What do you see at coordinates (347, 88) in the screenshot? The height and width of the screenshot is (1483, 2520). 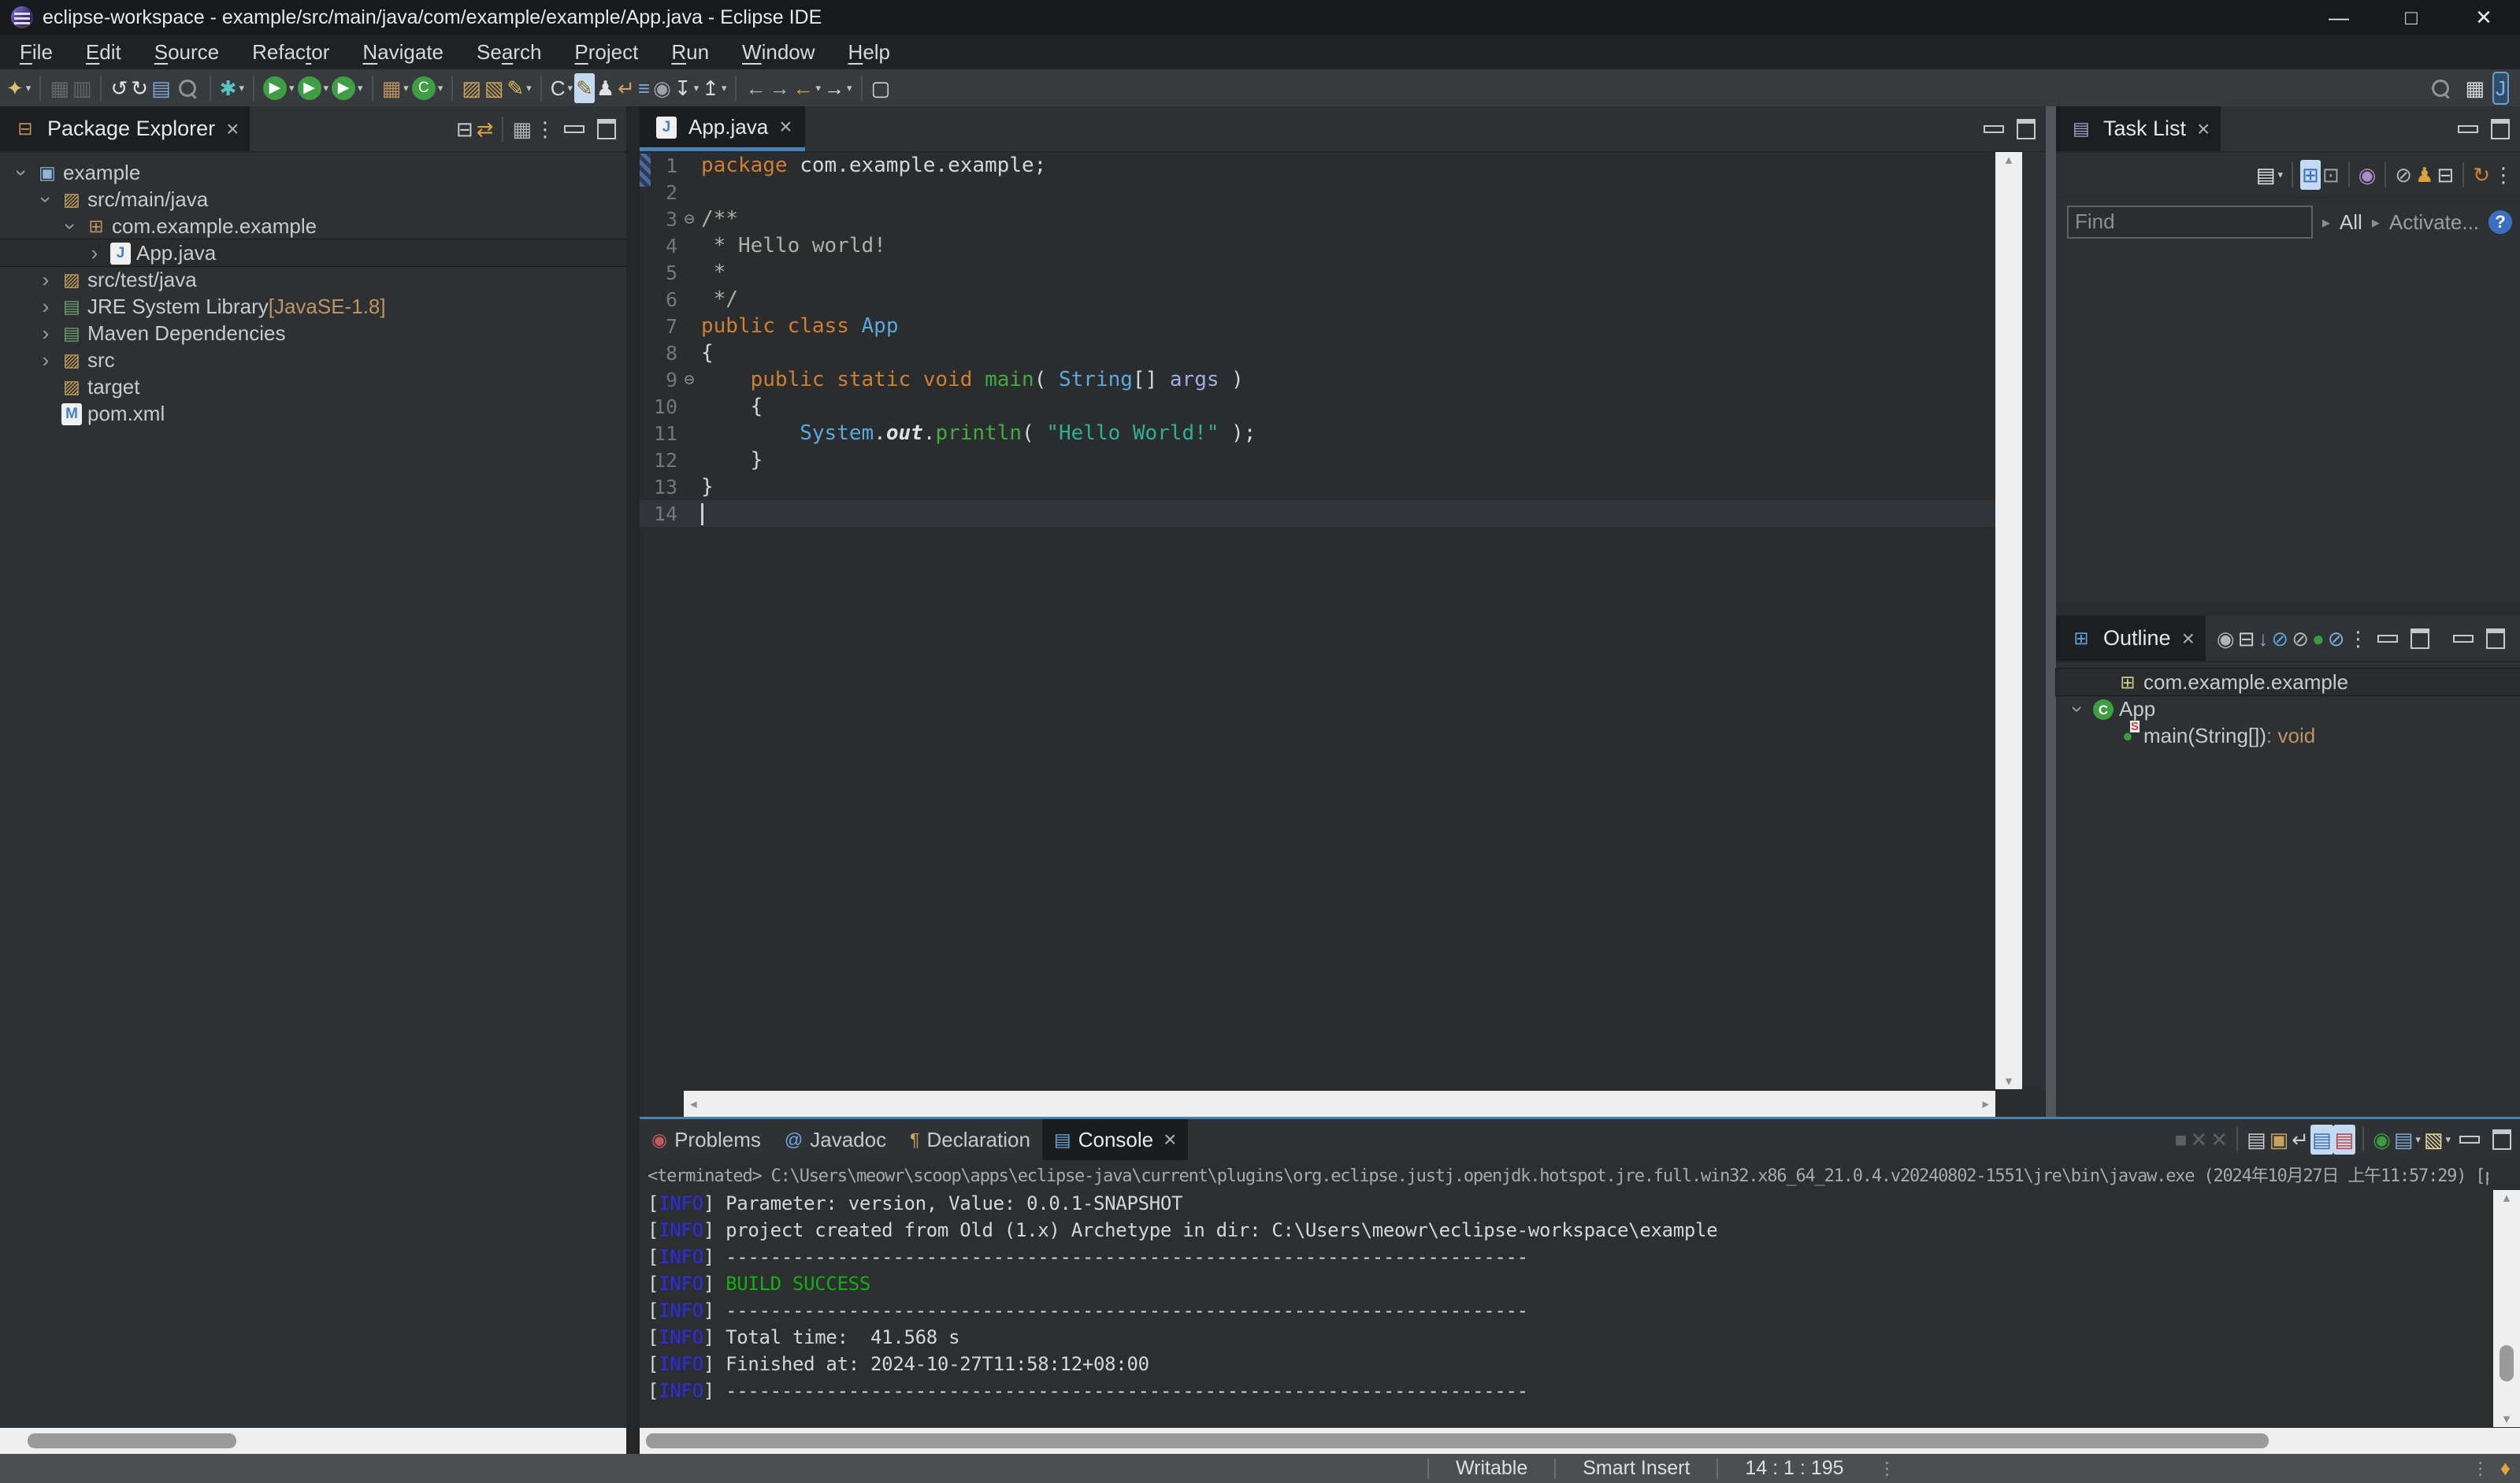 I see `profile-button: ▶ ▾` at bounding box center [347, 88].